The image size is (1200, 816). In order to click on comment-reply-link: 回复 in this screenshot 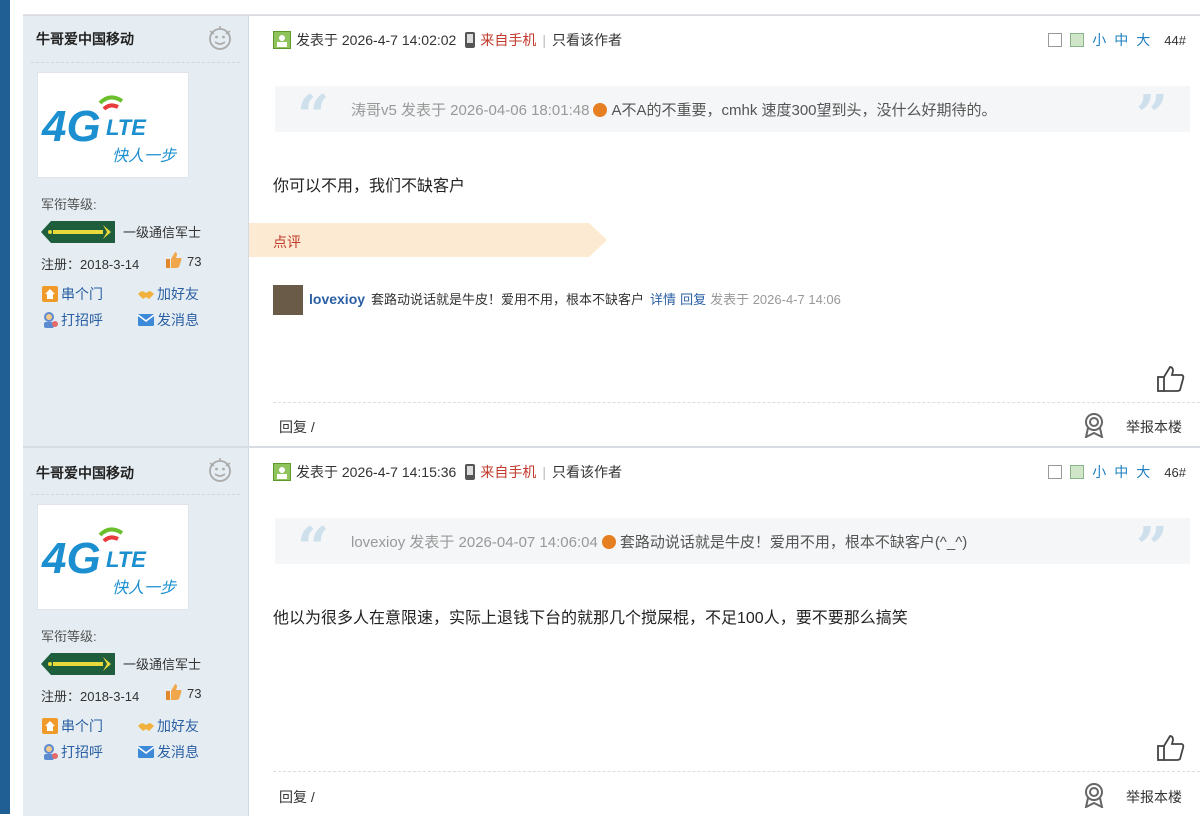, I will do `click(693, 299)`.